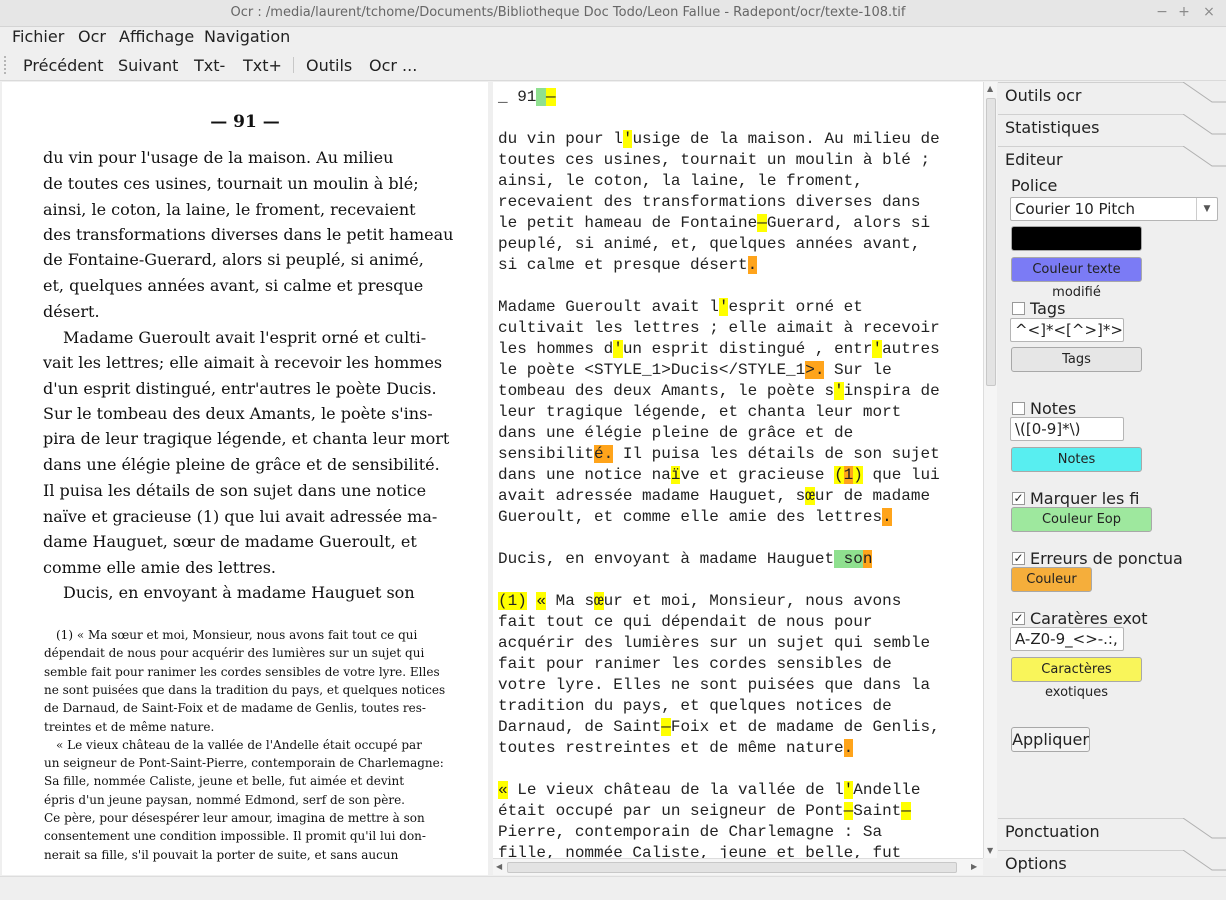 The height and width of the screenshot is (900, 1226). Describe the element at coordinates (7, 65) in the screenshot. I see `toolbar-grip` at that location.